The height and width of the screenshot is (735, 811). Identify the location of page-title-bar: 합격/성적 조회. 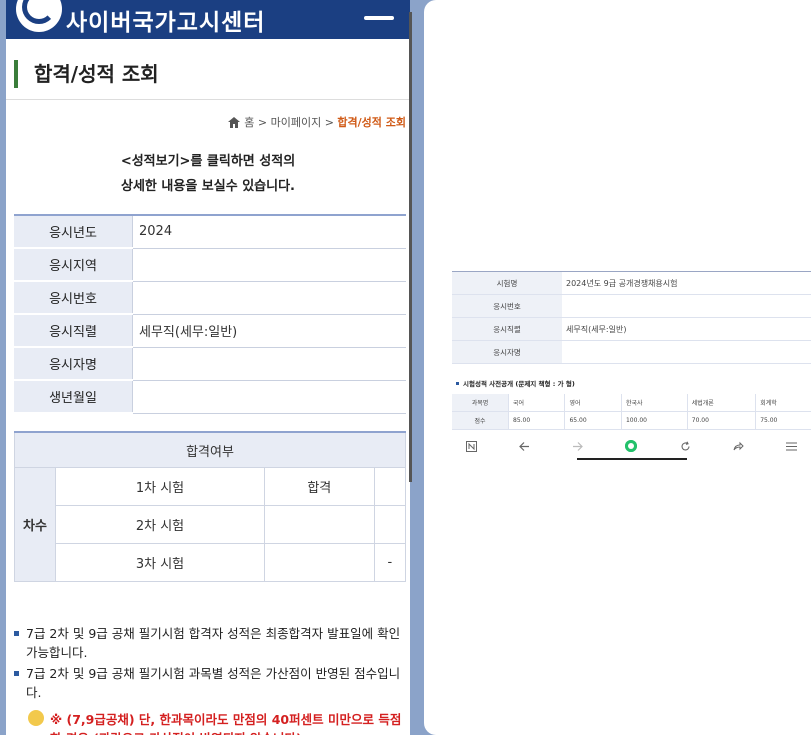
(208, 74).